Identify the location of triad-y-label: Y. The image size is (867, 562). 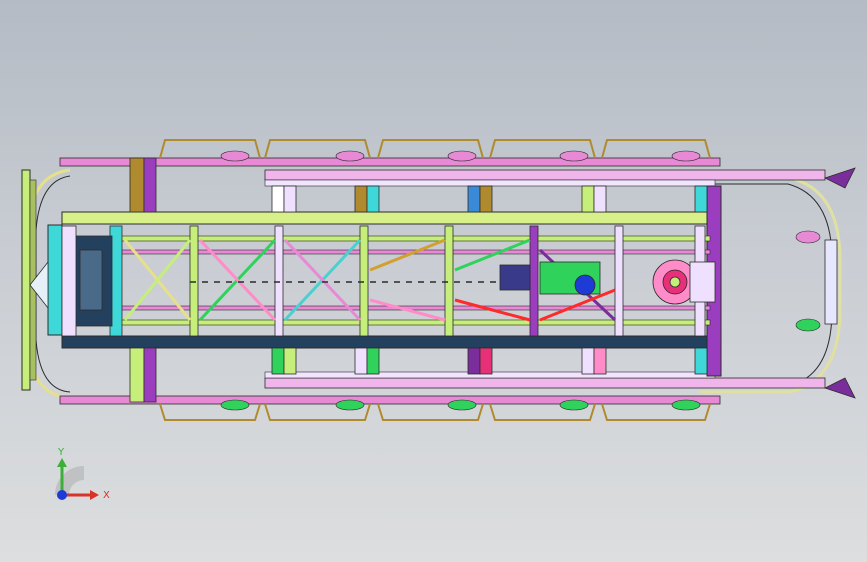
(61, 452).